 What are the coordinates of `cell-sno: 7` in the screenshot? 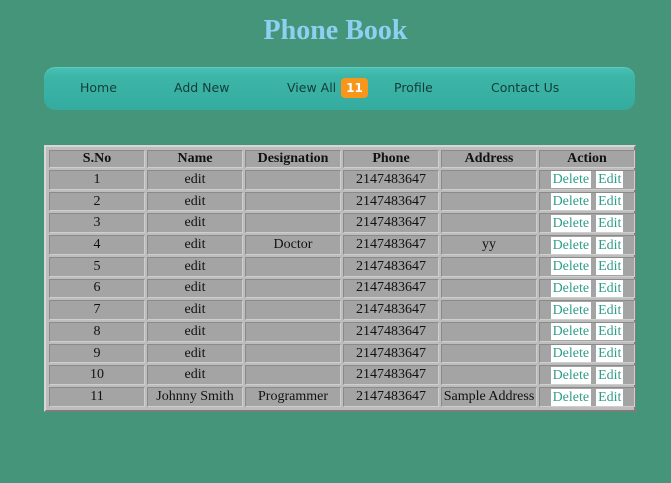 It's located at (97, 310).